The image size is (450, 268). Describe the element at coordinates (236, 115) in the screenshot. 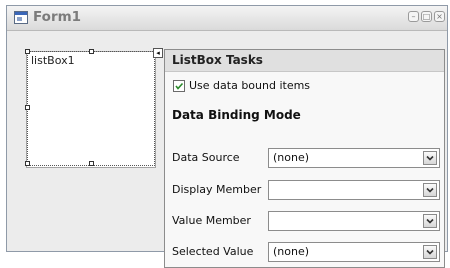

I see `data-binding-mode-heading: Data Binding Mode` at that location.